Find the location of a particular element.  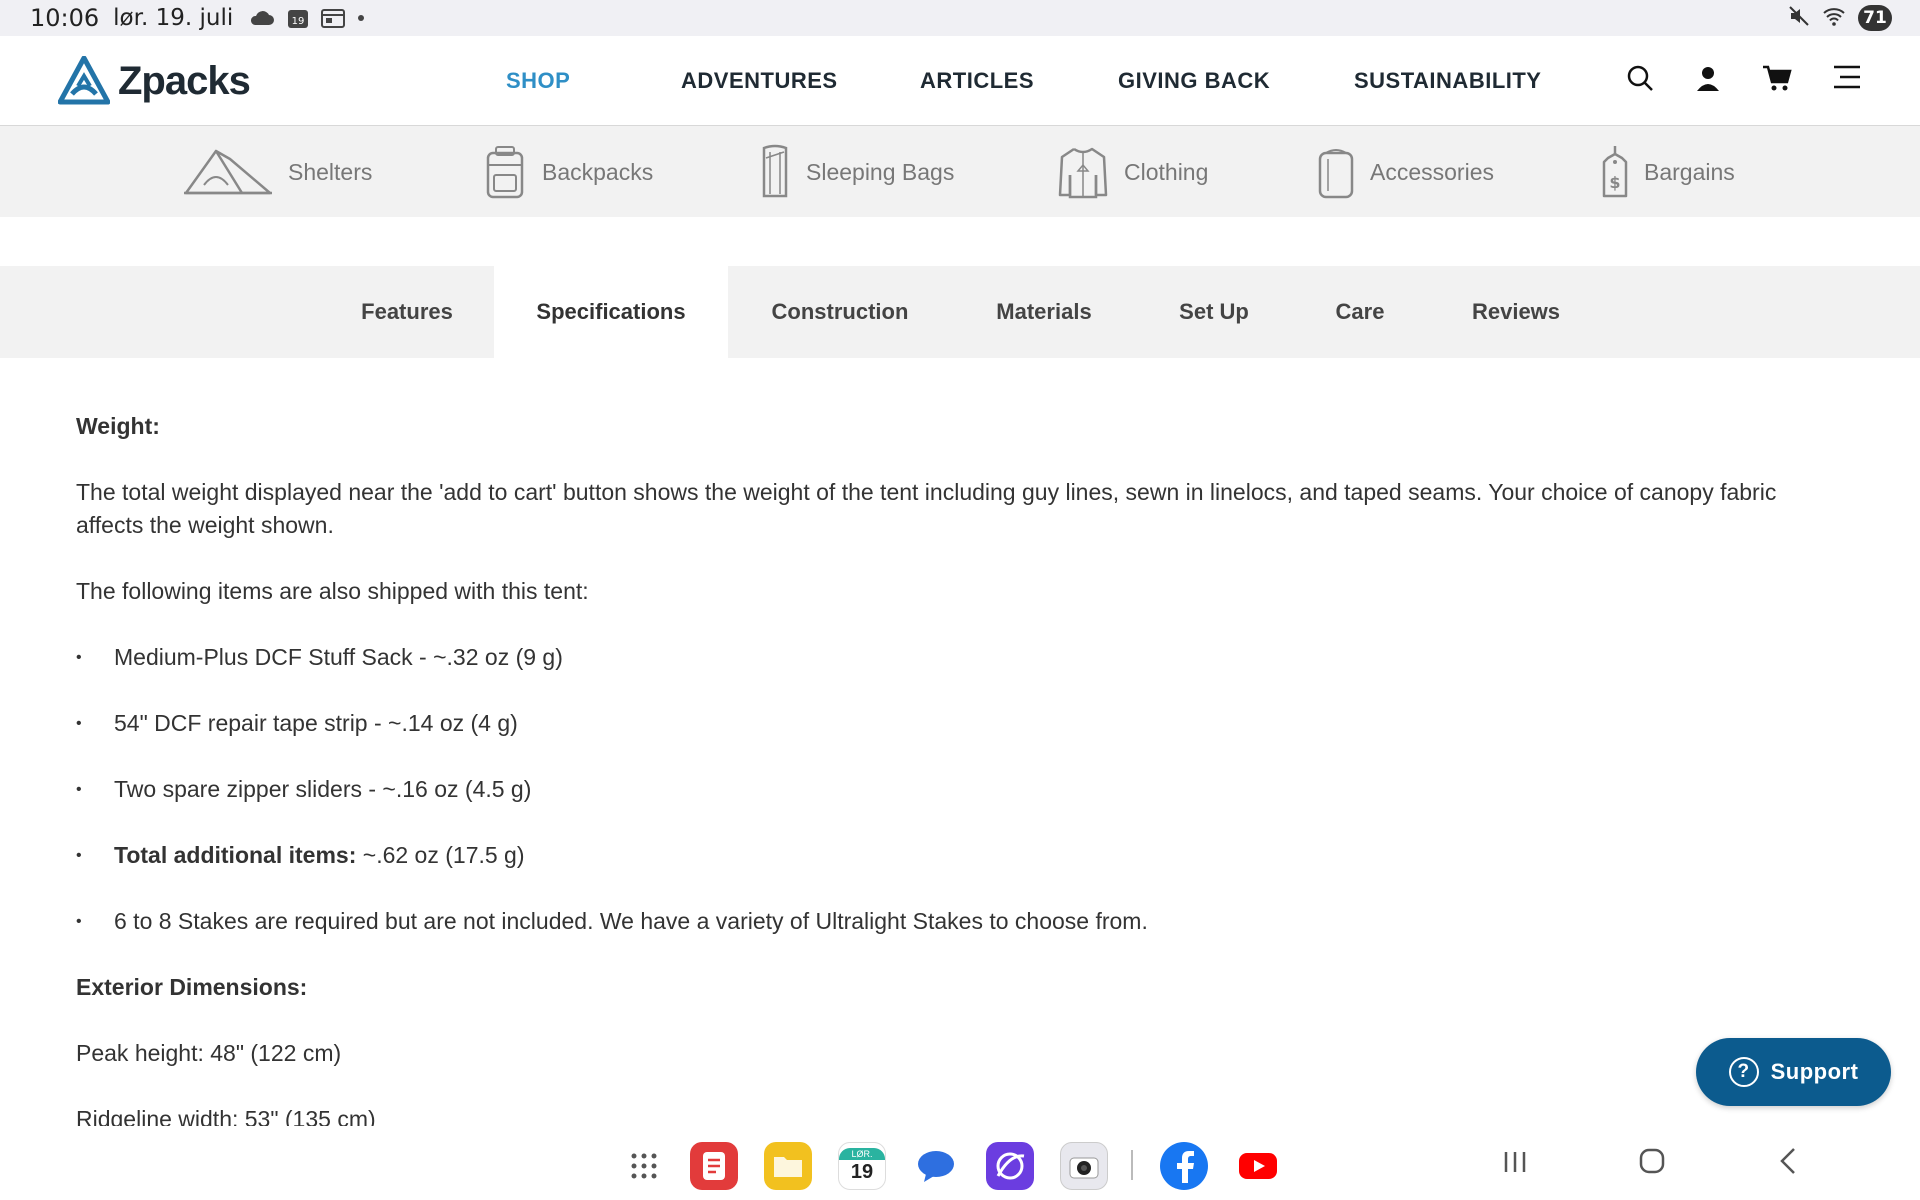

status-date: lør. 19. juli is located at coordinates (173, 18).